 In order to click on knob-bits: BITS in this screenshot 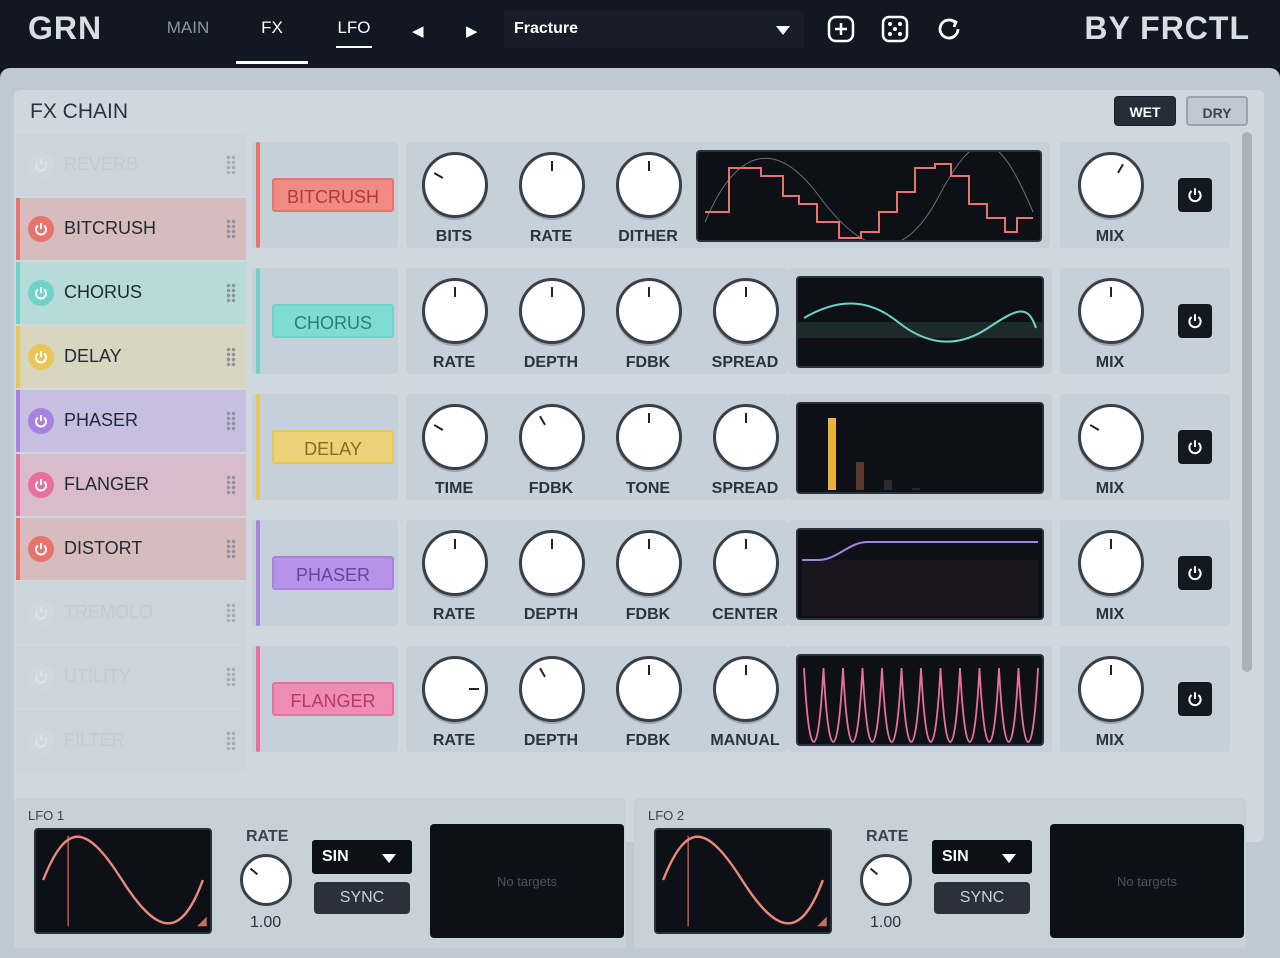, I will do `click(454, 198)`.